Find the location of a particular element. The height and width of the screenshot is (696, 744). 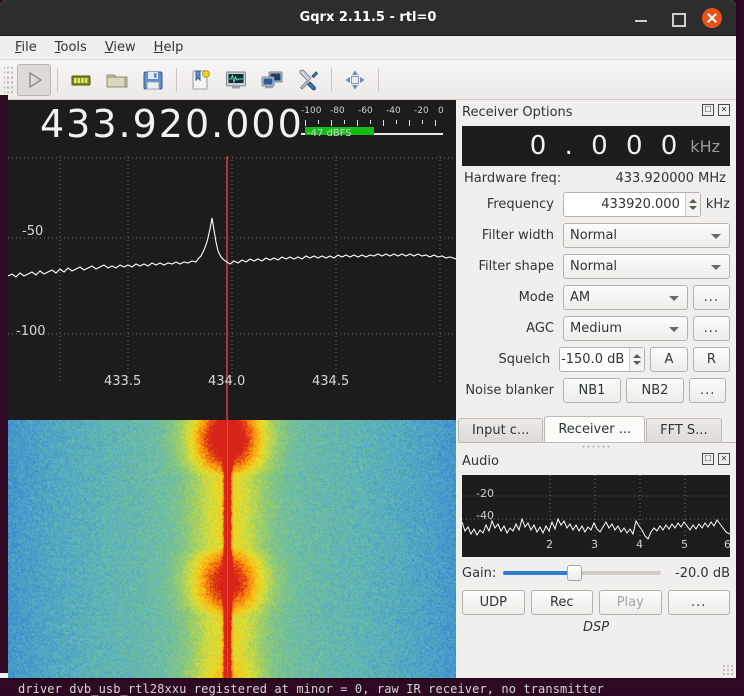

nb1-button: NB1 is located at coordinates (592, 390).